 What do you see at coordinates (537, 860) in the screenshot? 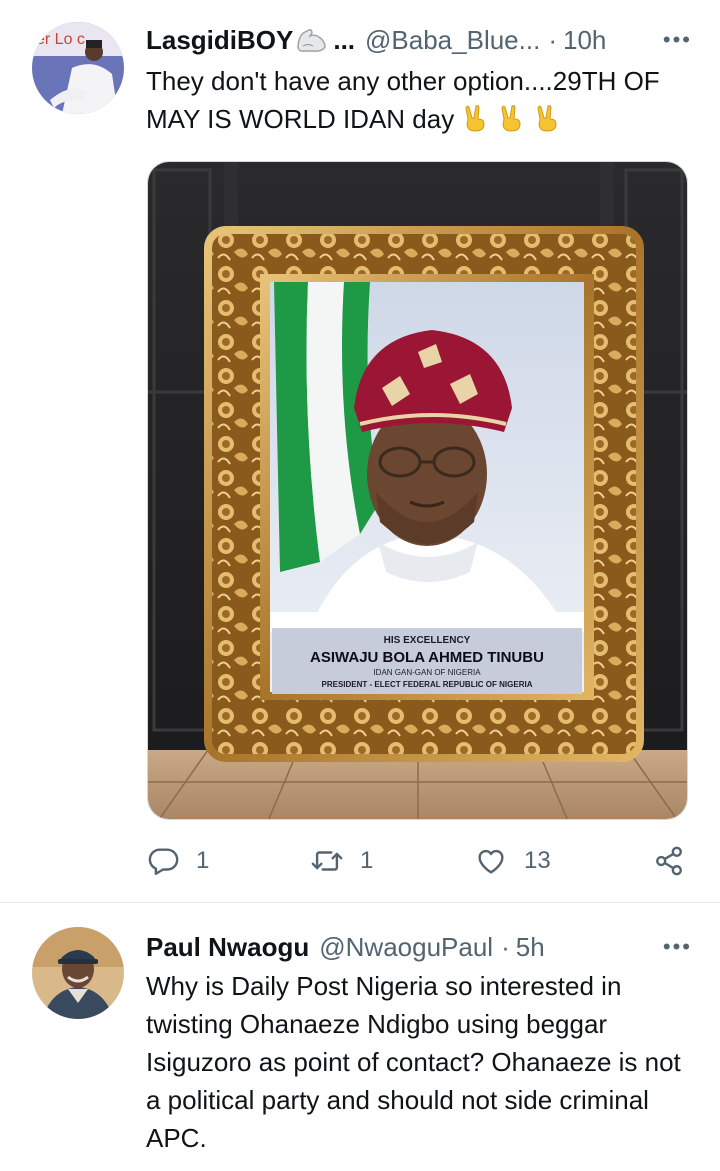
I see `like-count: 13` at bounding box center [537, 860].